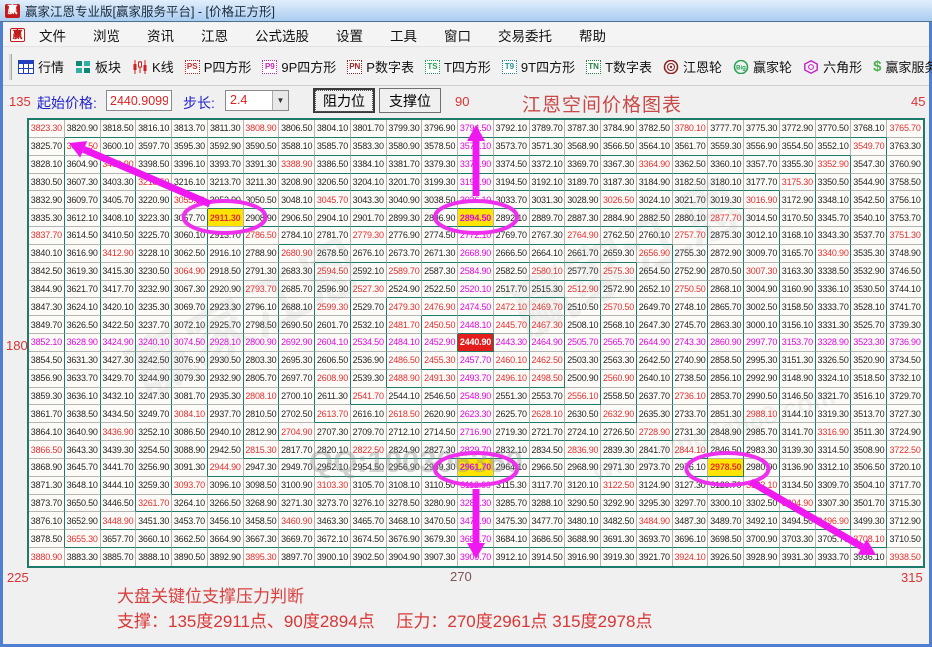 This screenshot has height=647, width=932. I want to click on grid-cell: 3667.30, so click(261, 539).